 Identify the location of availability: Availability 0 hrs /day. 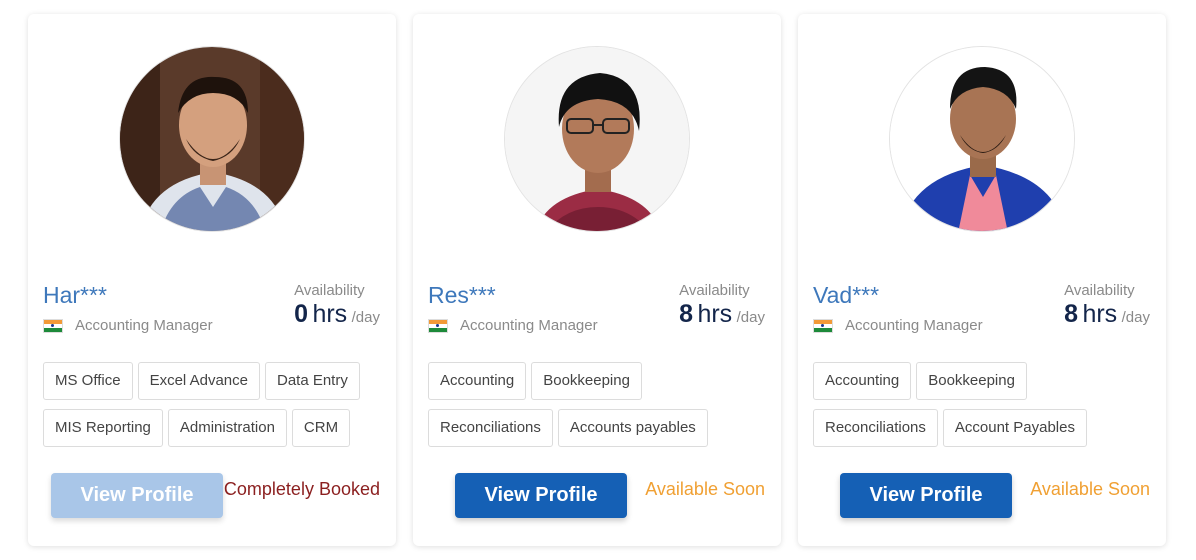
(337, 305).